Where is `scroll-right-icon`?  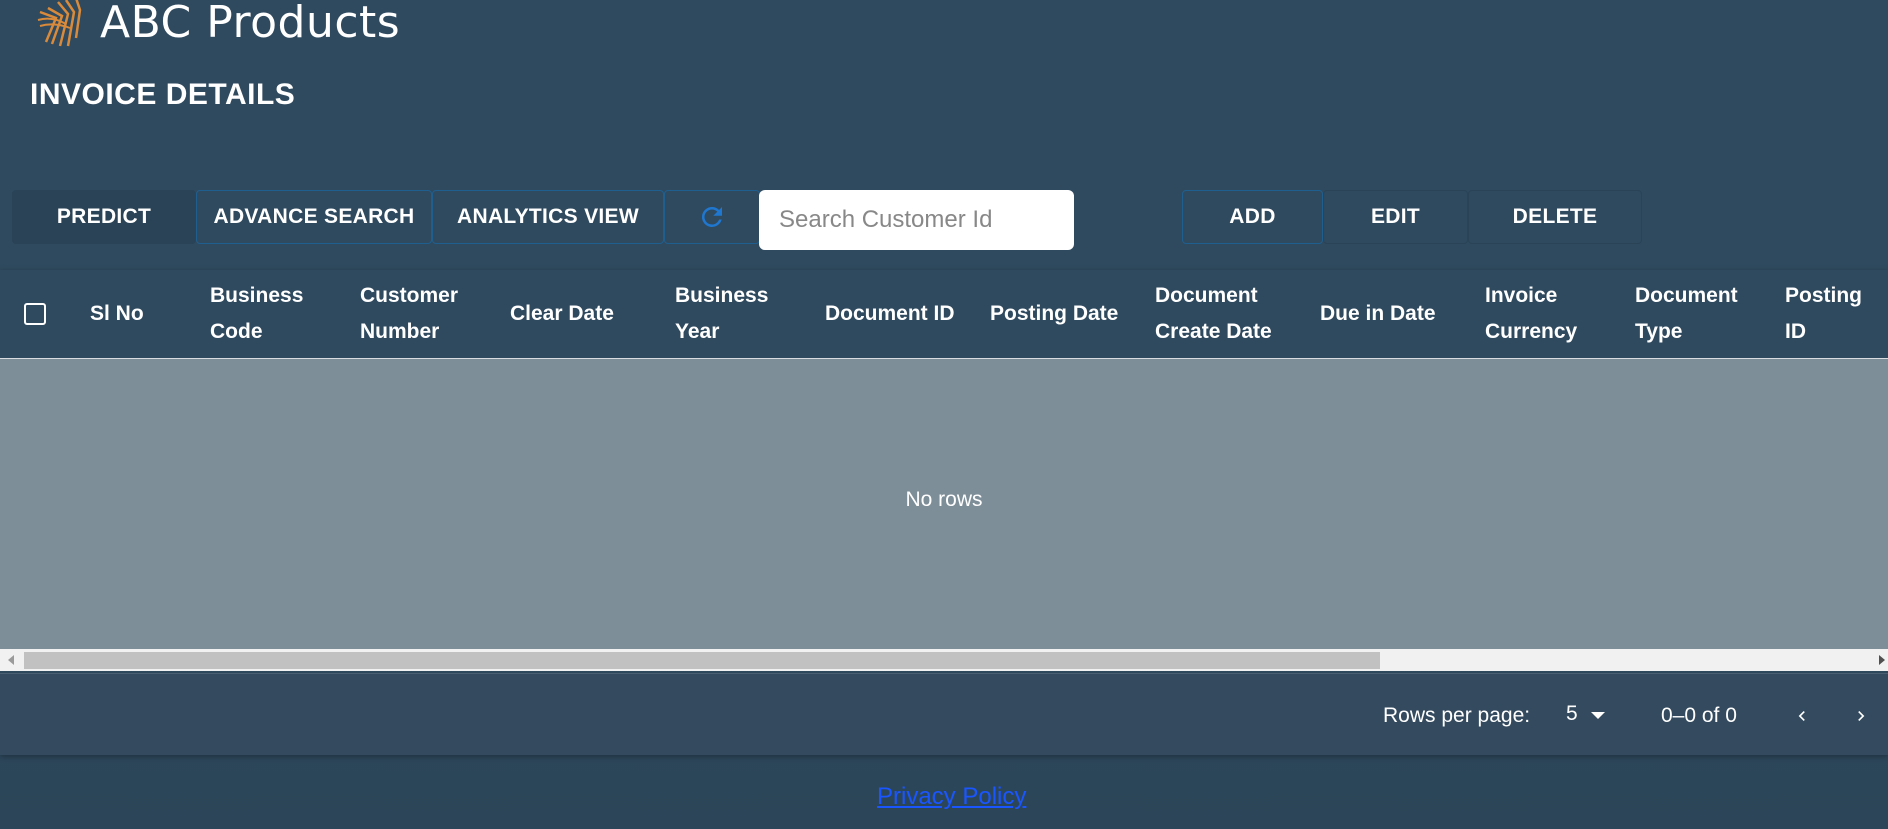
scroll-right-icon is located at coordinates (1882, 660).